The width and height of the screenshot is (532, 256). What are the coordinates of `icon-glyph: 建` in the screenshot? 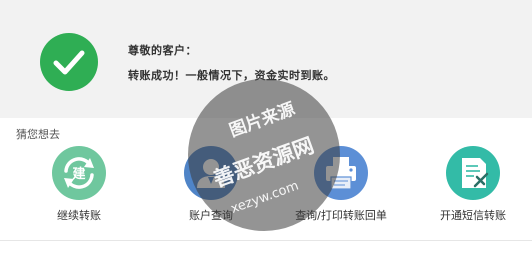 It's located at (78, 174).